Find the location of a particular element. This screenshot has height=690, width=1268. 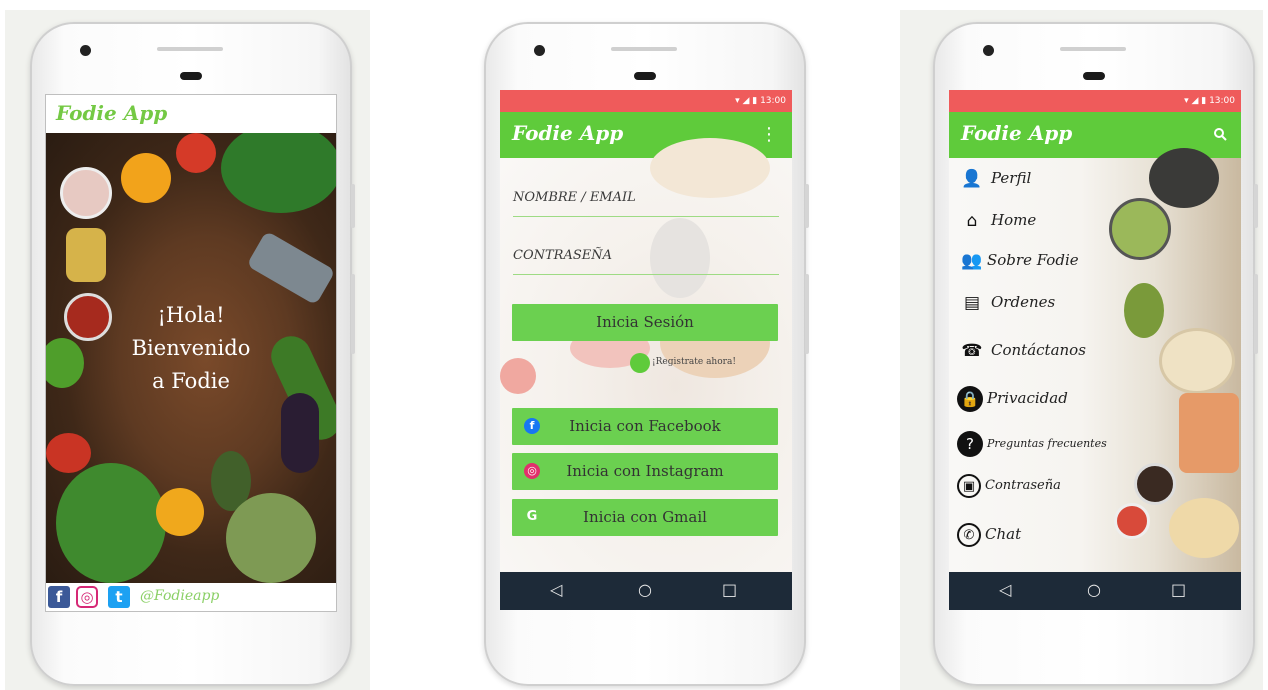

question-icon: ? is located at coordinates (970, 444).